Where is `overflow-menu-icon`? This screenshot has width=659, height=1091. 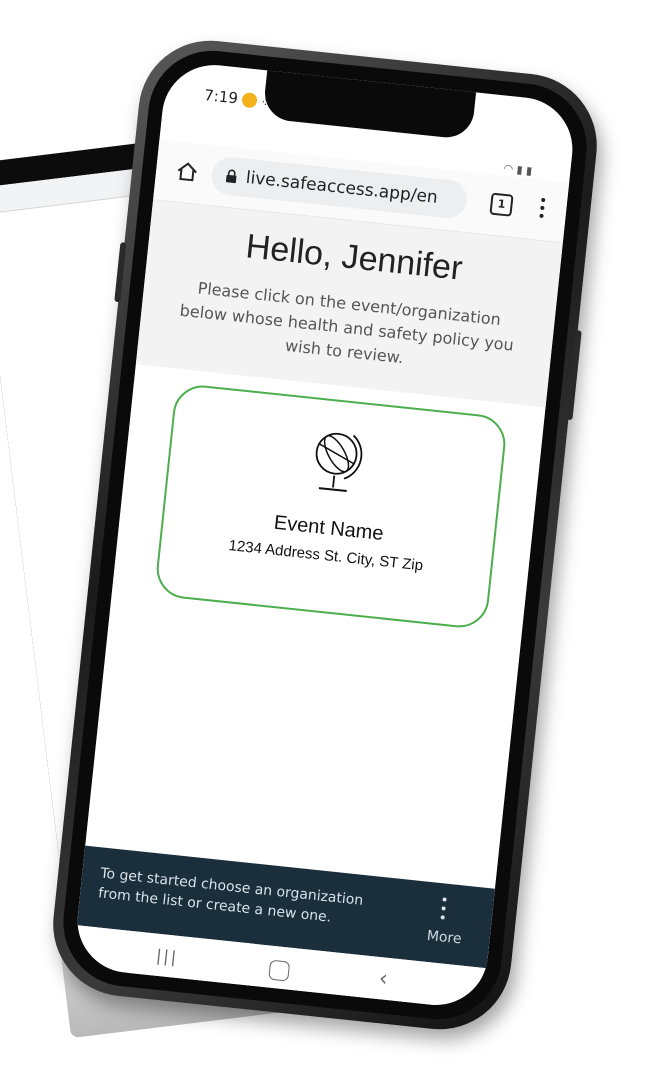 overflow-menu-icon is located at coordinates (542, 208).